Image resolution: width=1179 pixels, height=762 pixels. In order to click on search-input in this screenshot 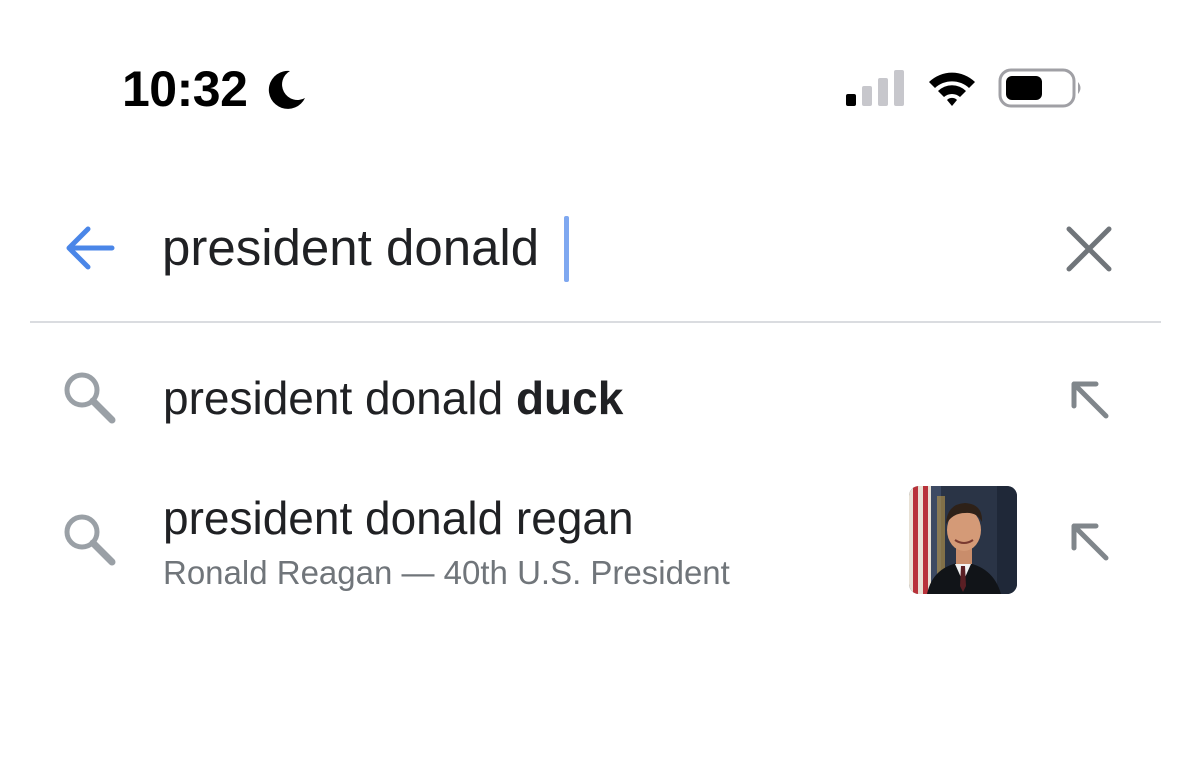, I will do `click(592, 248)`.